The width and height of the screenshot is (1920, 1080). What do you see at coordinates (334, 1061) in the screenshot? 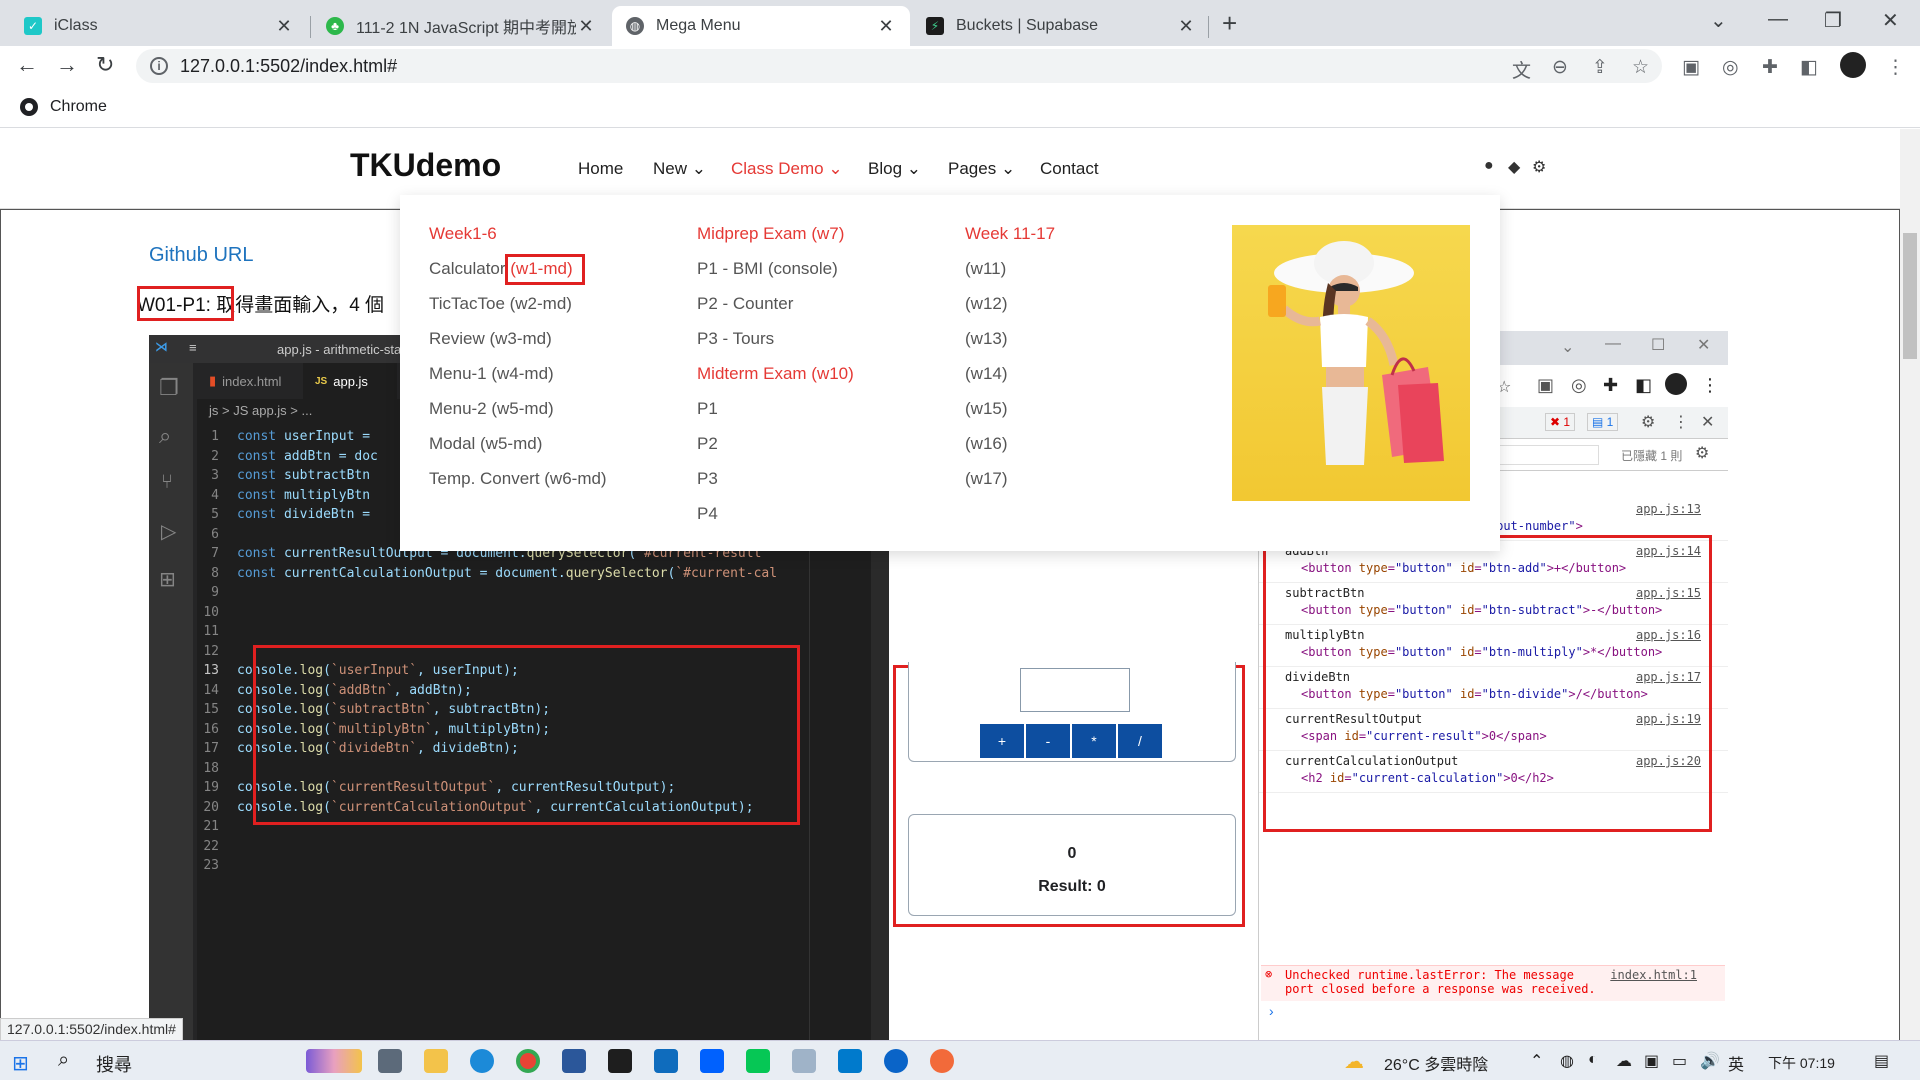
I see `widget-icon` at bounding box center [334, 1061].